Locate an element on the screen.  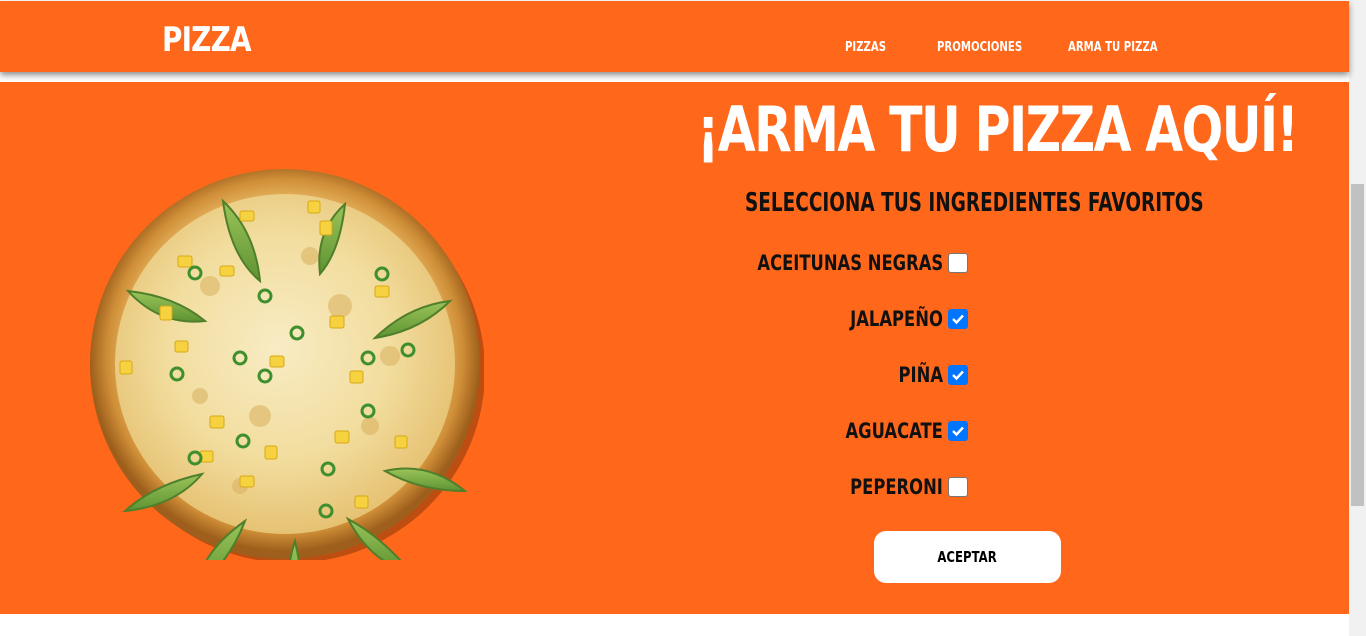
page-scrollbar is located at coordinates (1357, 318).